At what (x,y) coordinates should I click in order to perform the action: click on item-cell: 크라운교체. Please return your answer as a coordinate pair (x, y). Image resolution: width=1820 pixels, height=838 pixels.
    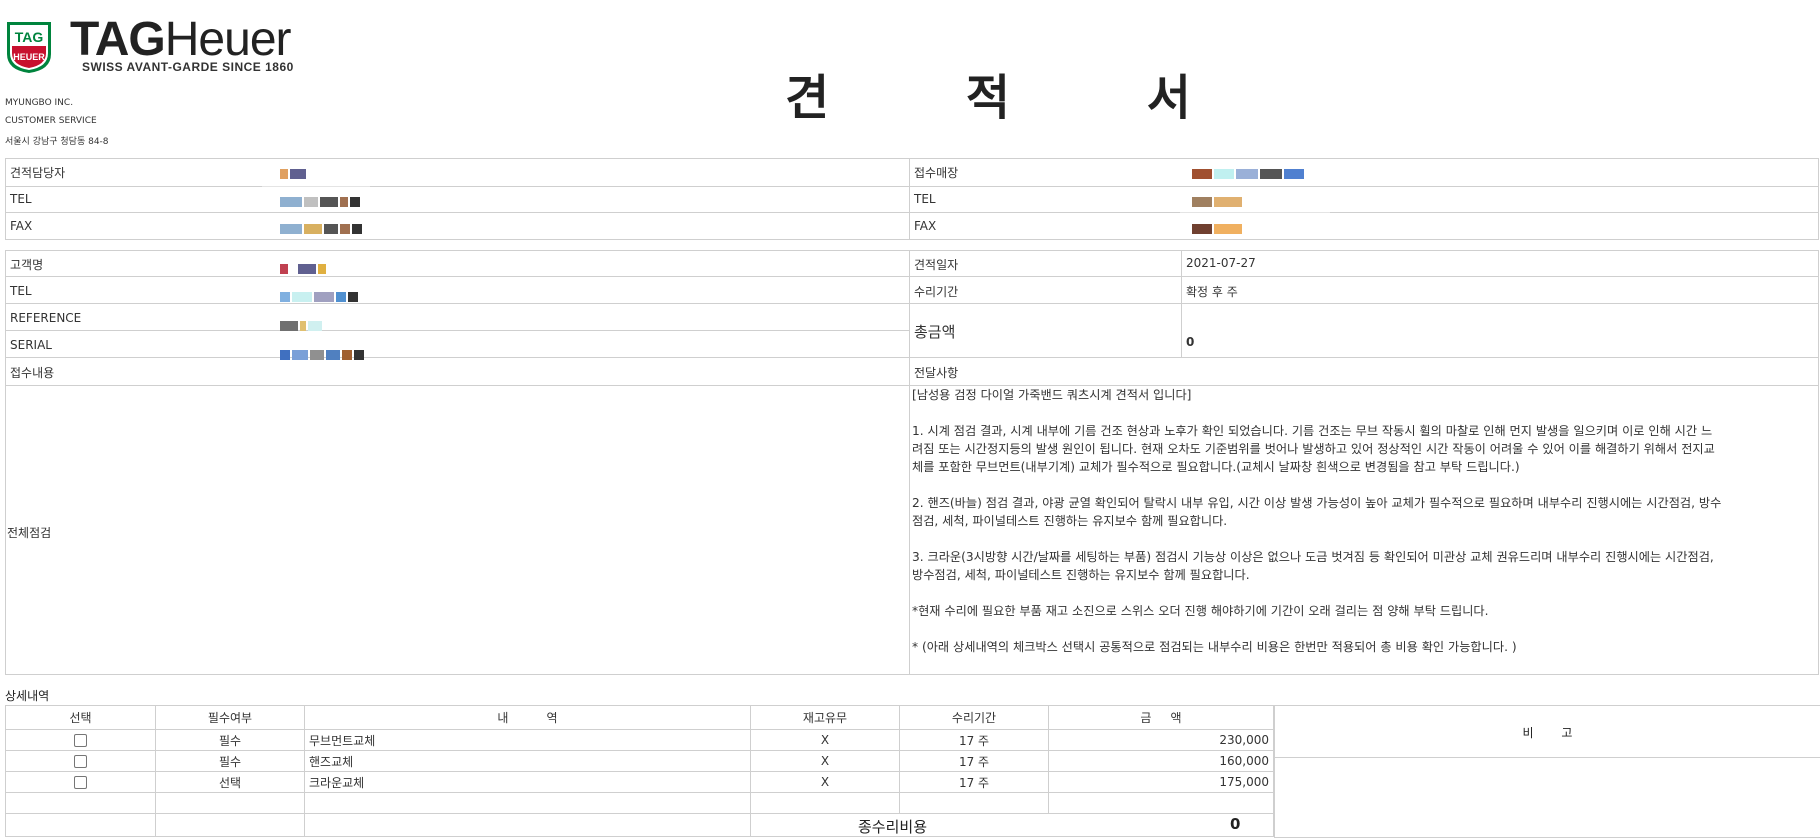
    Looking at the image, I should click on (527, 782).